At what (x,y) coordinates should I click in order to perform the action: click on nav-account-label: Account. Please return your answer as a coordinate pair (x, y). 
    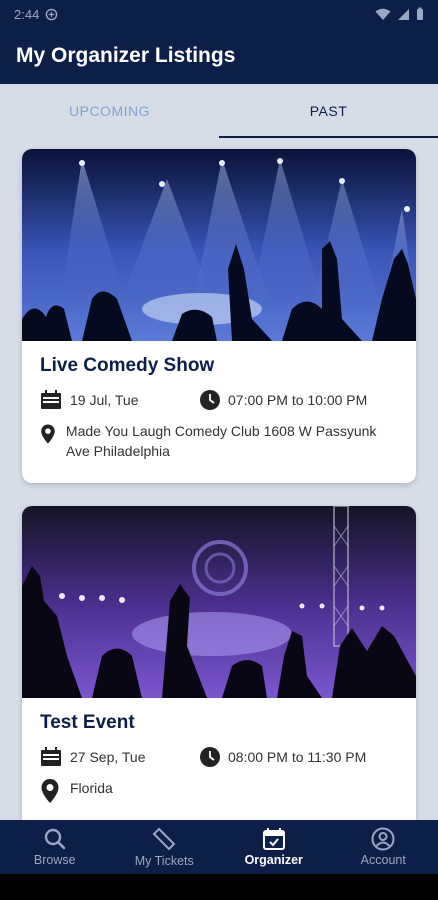
    Looking at the image, I should click on (383, 860).